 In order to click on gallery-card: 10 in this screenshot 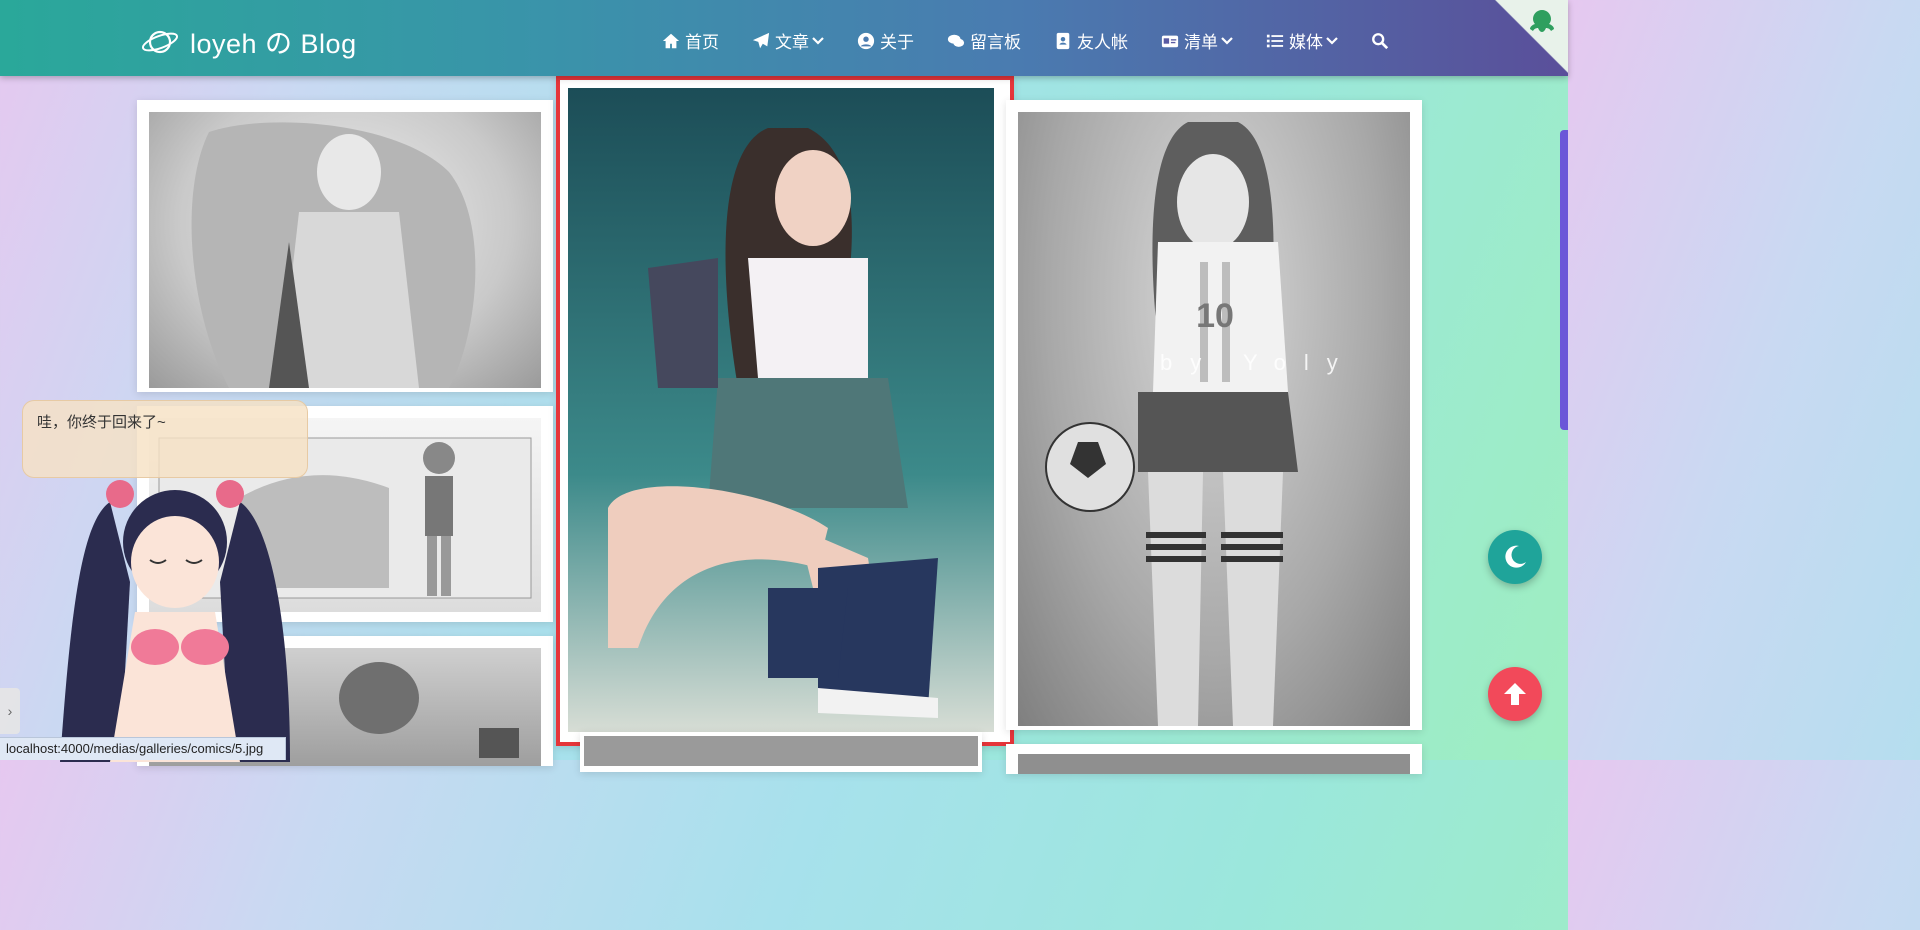, I will do `click(1214, 415)`.